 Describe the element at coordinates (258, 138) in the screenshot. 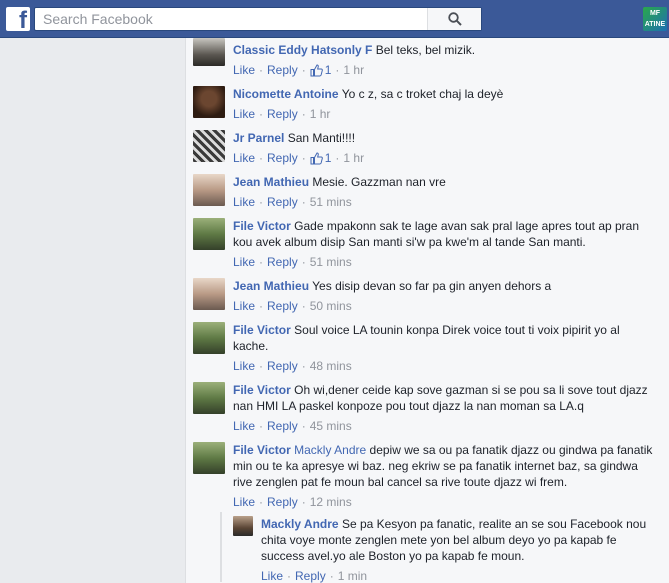

I see `comment-author: Jr Parnel` at that location.